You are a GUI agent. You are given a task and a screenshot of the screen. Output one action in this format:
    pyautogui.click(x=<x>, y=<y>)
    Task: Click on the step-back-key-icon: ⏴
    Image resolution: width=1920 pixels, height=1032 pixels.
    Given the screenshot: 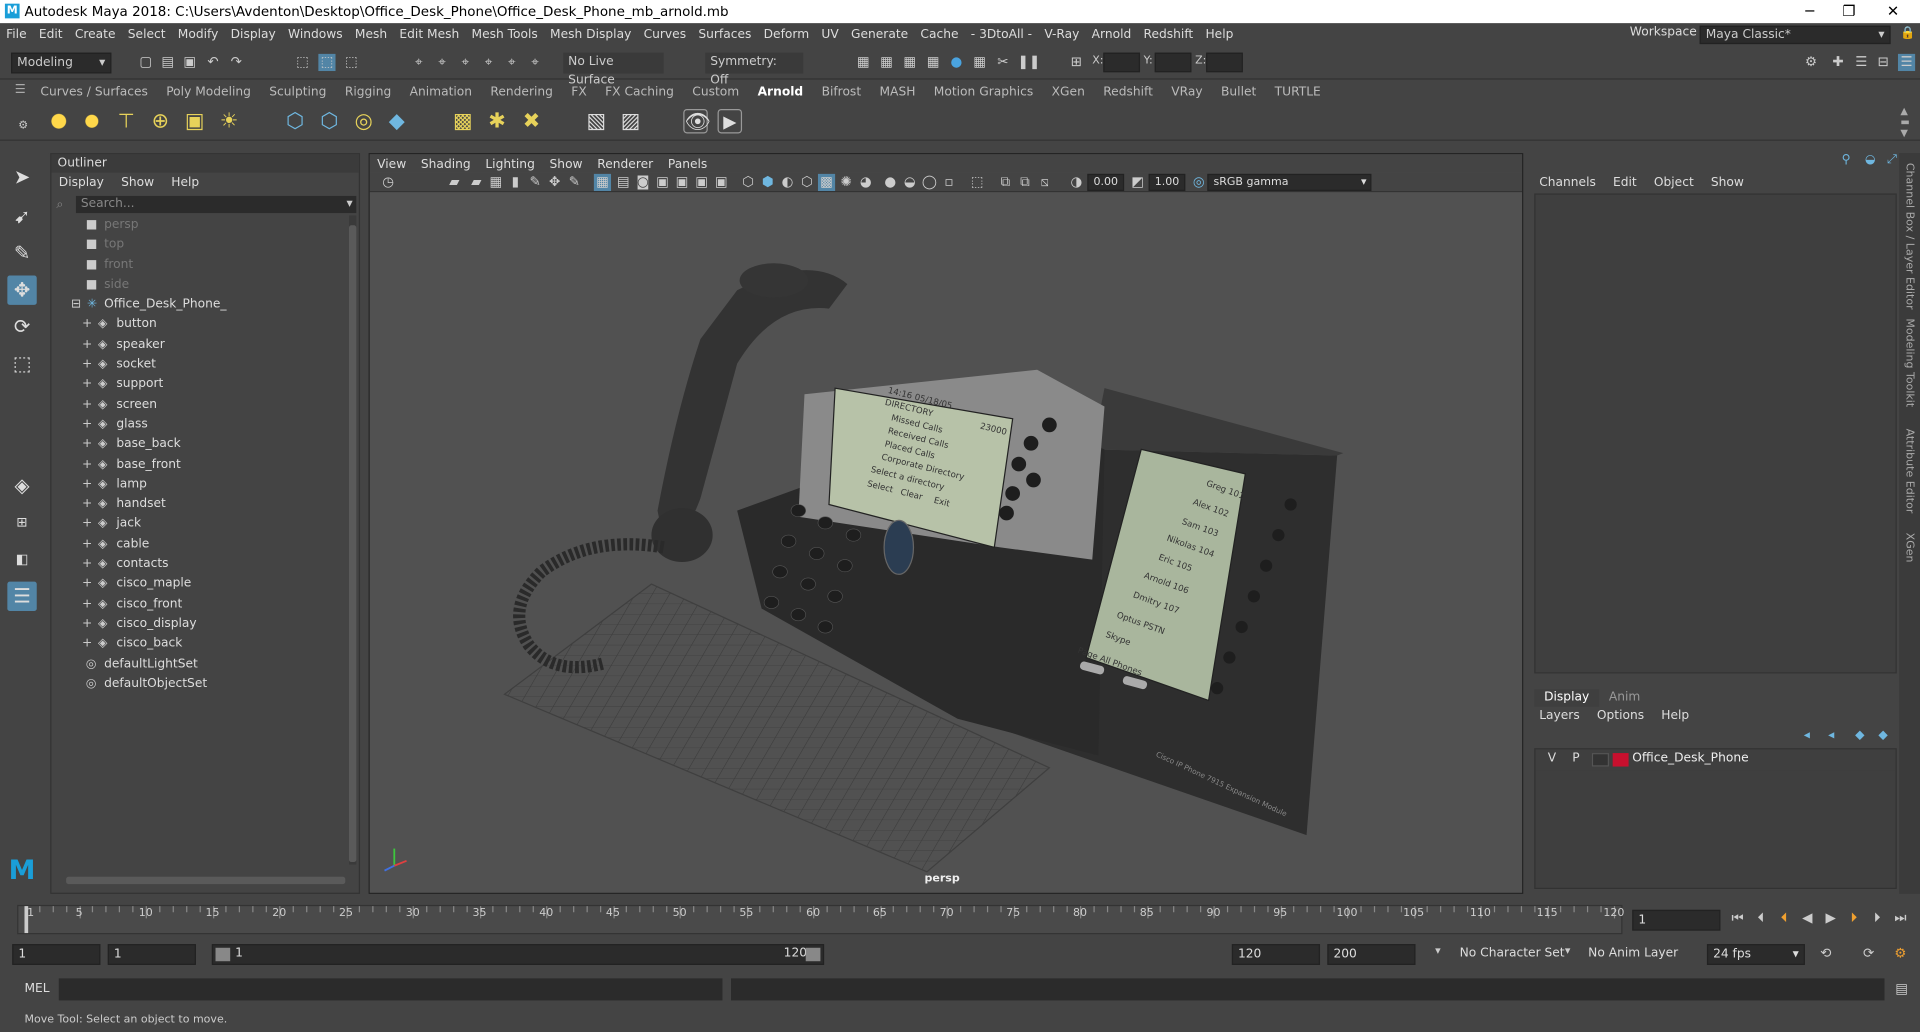 What is the action you would take?
    pyautogui.click(x=1760, y=918)
    